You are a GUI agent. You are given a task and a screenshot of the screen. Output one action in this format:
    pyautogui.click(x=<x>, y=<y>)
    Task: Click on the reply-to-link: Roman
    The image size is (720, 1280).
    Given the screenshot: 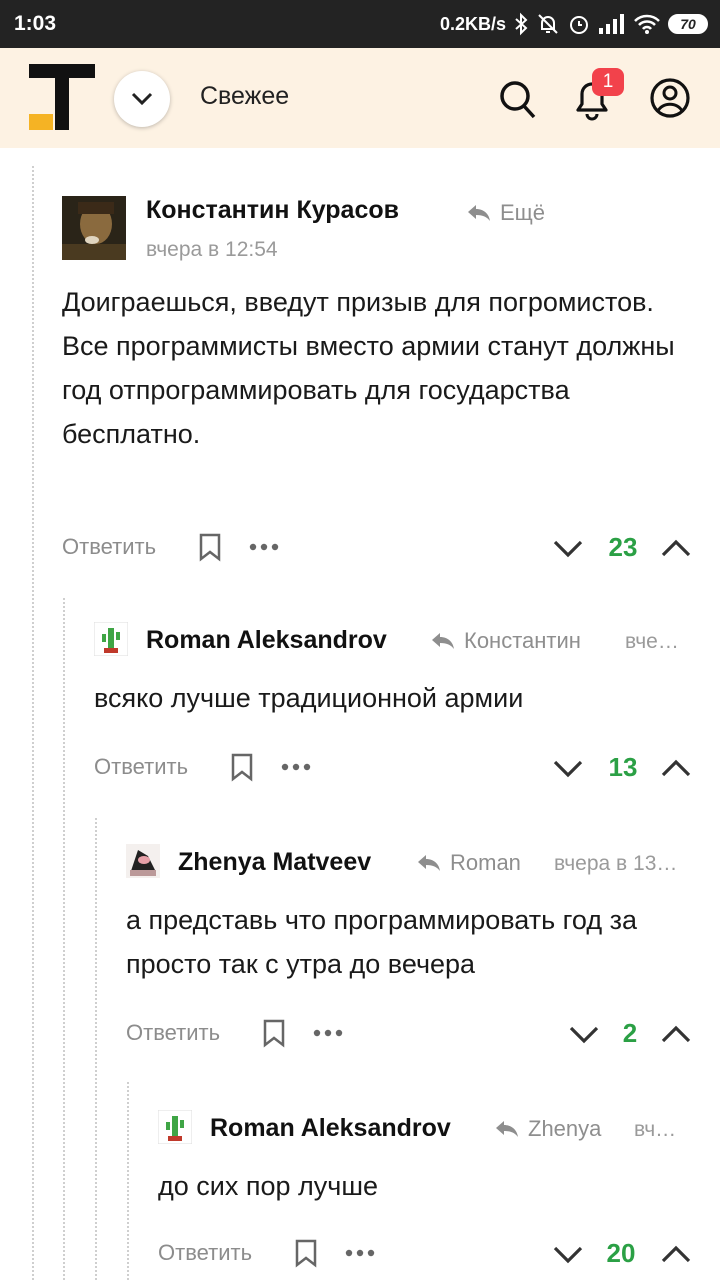 What is the action you would take?
    pyautogui.click(x=468, y=863)
    